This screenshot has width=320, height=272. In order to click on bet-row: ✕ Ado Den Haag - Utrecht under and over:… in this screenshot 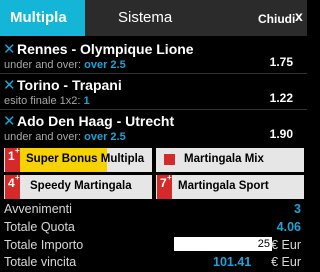, I will do `click(153, 129)`.